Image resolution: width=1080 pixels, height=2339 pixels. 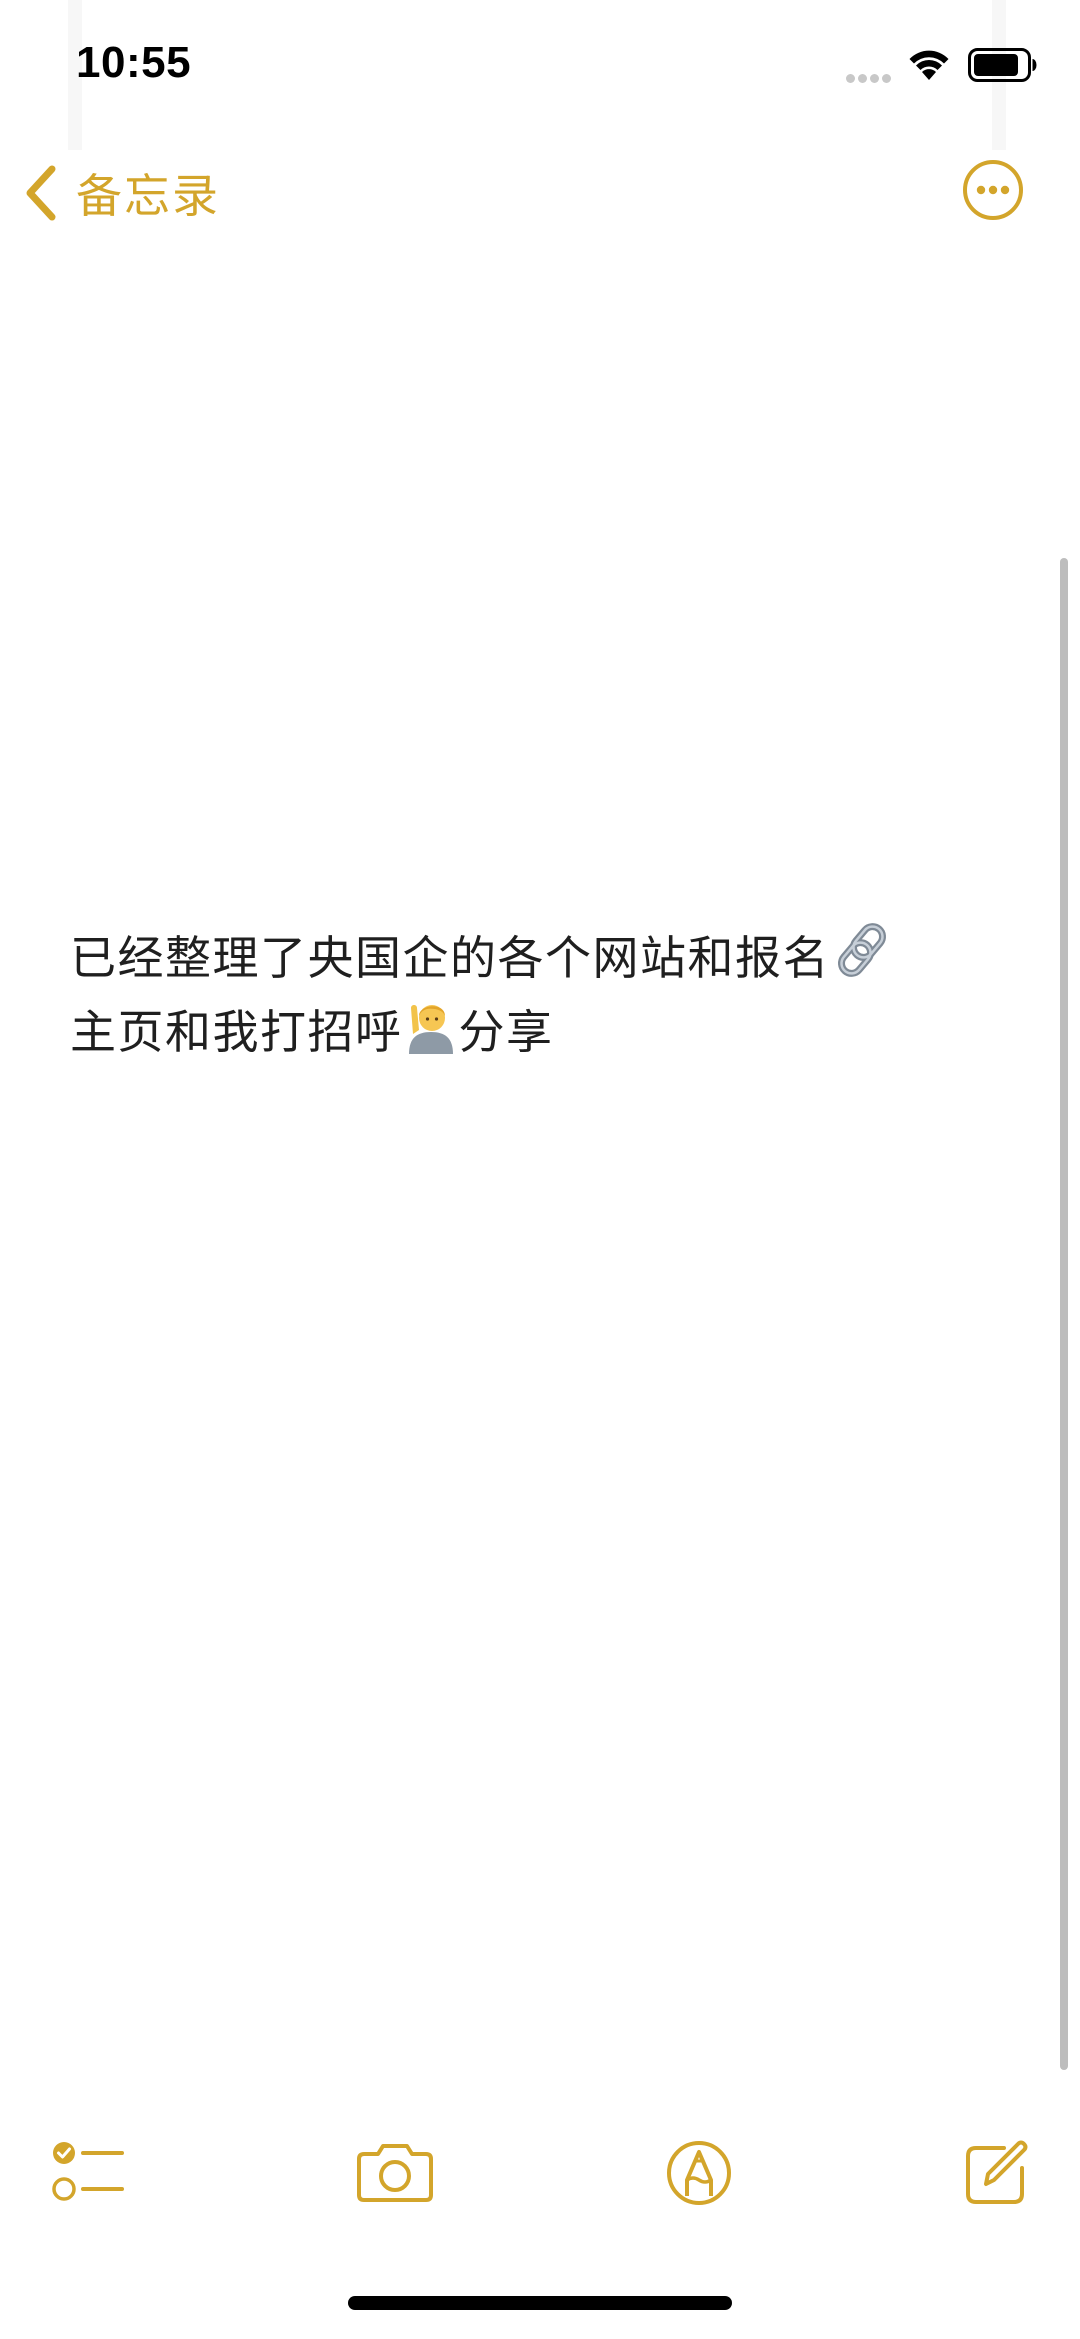 I want to click on more-options-button, so click(x=993, y=190).